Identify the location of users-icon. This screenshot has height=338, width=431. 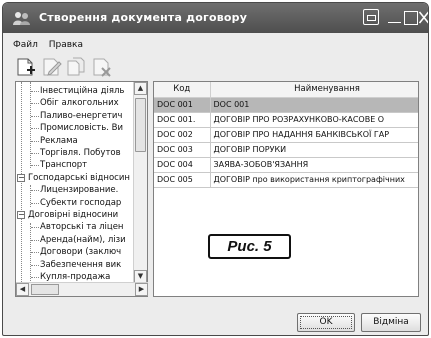
(21, 18).